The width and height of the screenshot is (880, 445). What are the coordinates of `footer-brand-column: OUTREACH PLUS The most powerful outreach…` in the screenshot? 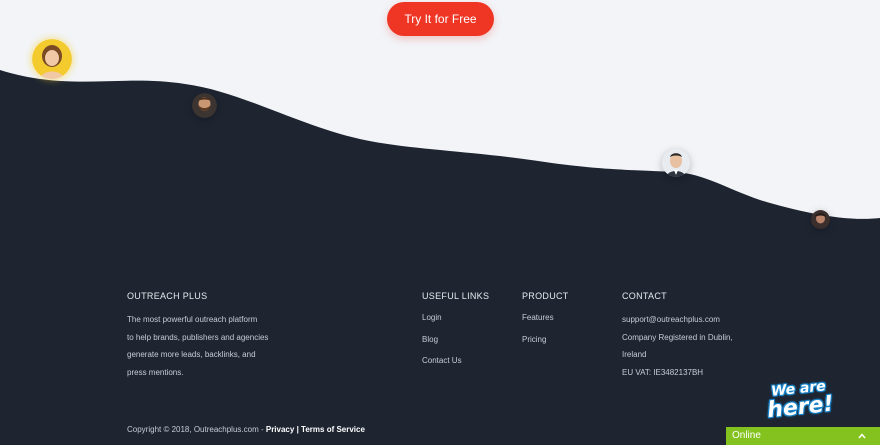 It's located at (227, 336).